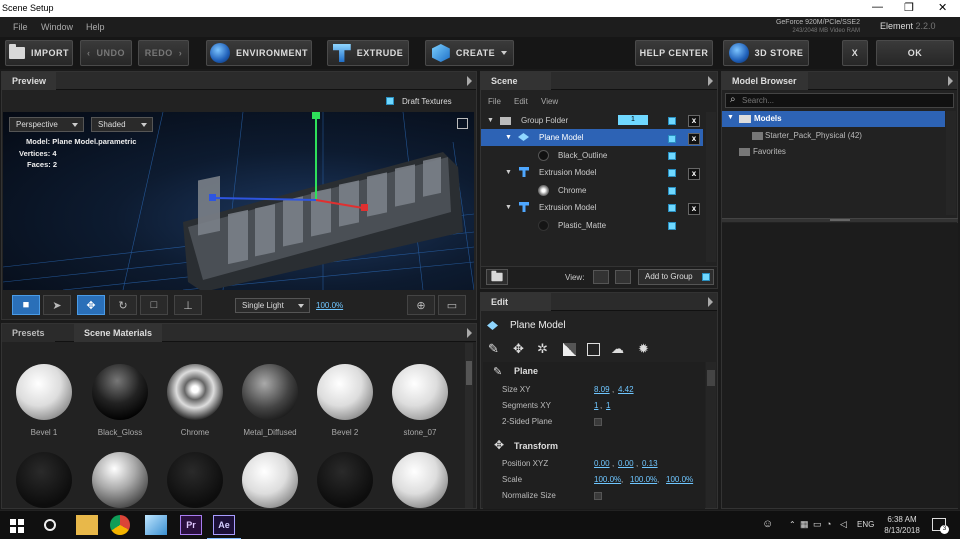  What do you see at coordinates (767, 524) in the screenshot?
I see `people-icon: ☺` at bounding box center [767, 524].